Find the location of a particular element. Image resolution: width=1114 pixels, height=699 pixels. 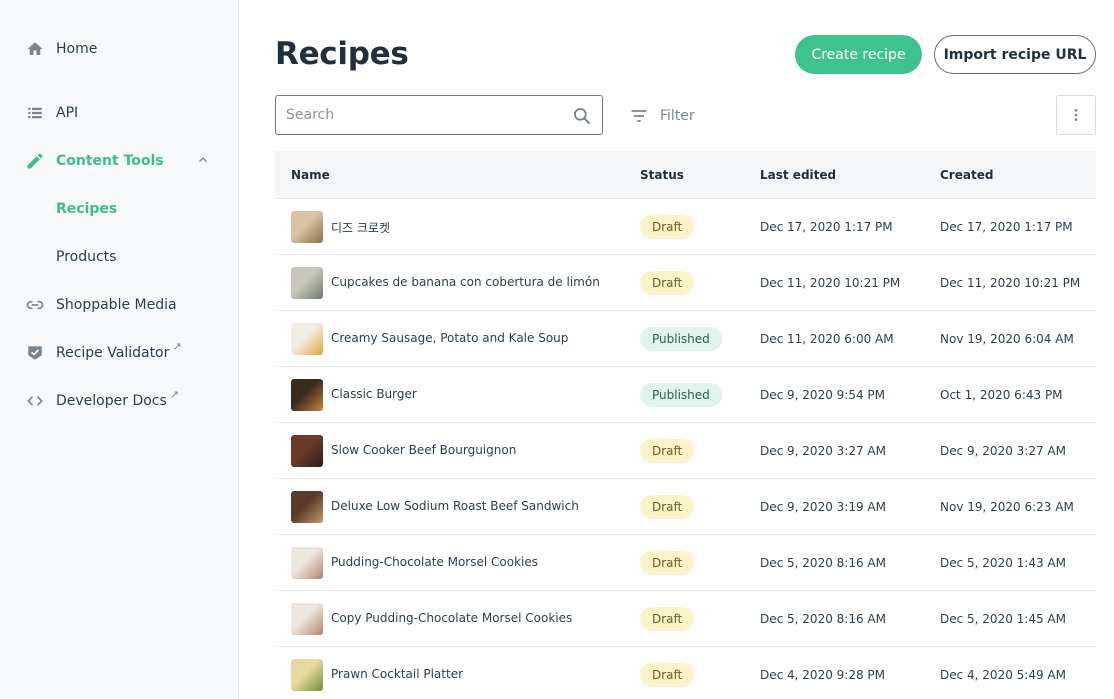

more-vertical-icon is located at coordinates (1076, 115).